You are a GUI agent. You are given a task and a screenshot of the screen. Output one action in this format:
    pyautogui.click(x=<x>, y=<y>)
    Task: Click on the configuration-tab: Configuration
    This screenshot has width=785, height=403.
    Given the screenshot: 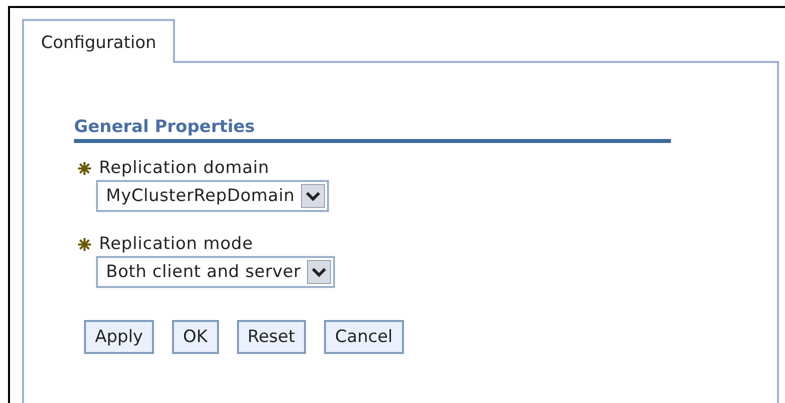 What is the action you would take?
    pyautogui.click(x=99, y=41)
    